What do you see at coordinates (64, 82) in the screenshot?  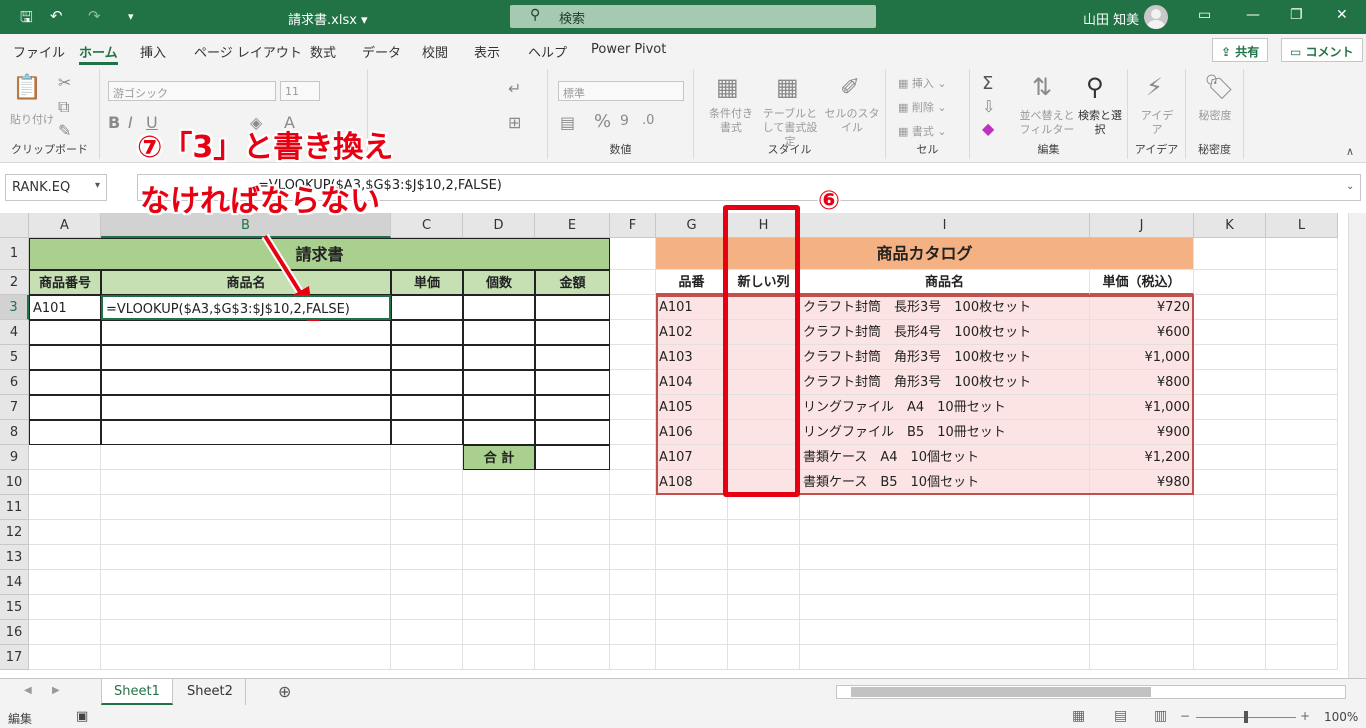 I see `cut-icon: ✂` at bounding box center [64, 82].